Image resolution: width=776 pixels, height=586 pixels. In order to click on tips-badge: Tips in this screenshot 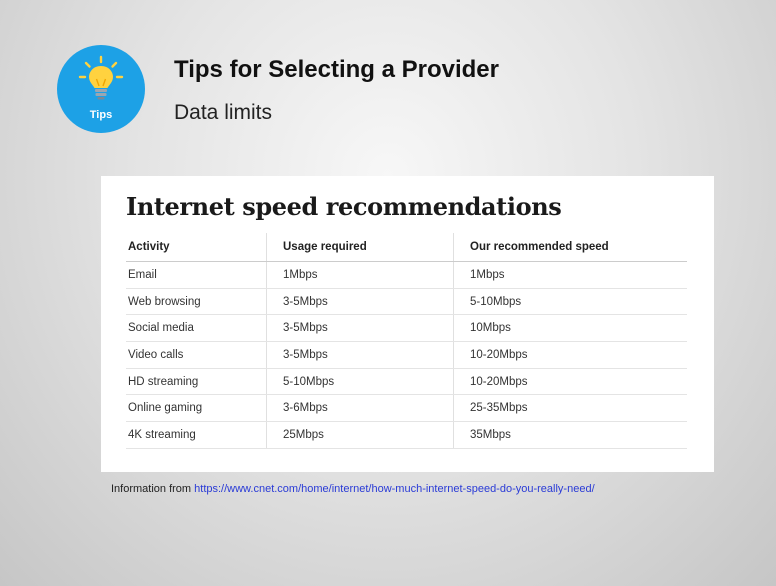, I will do `click(101, 89)`.